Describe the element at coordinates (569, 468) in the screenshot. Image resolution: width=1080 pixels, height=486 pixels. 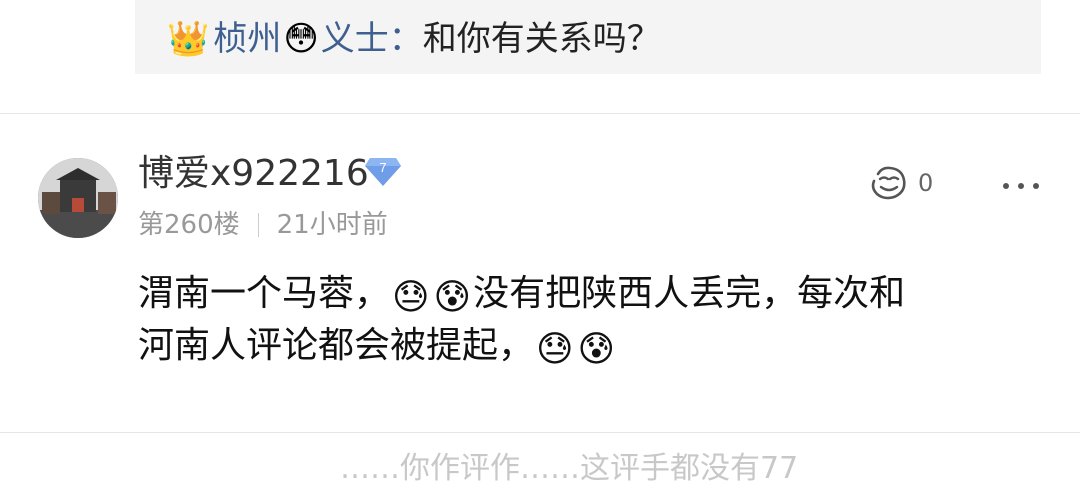
I see `bottom-hint-text: ……你作评作……这评手都没有77` at that location.